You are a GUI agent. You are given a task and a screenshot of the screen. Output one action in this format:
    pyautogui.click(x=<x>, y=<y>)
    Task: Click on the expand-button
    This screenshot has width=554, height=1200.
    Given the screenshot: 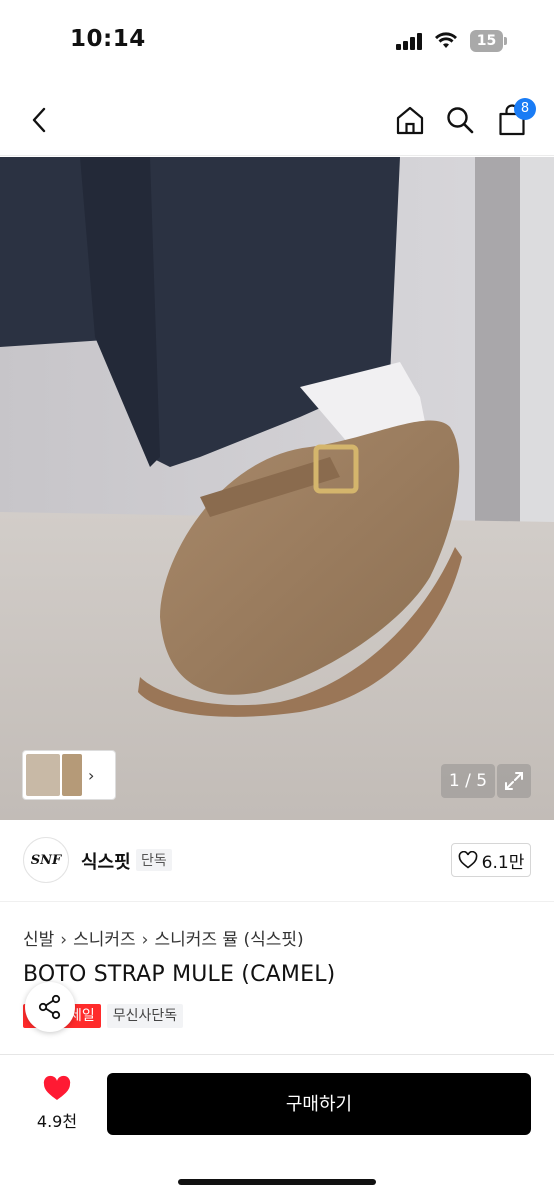 What is the action you would take?
    pyautogui.click(x=514, y=781)
    